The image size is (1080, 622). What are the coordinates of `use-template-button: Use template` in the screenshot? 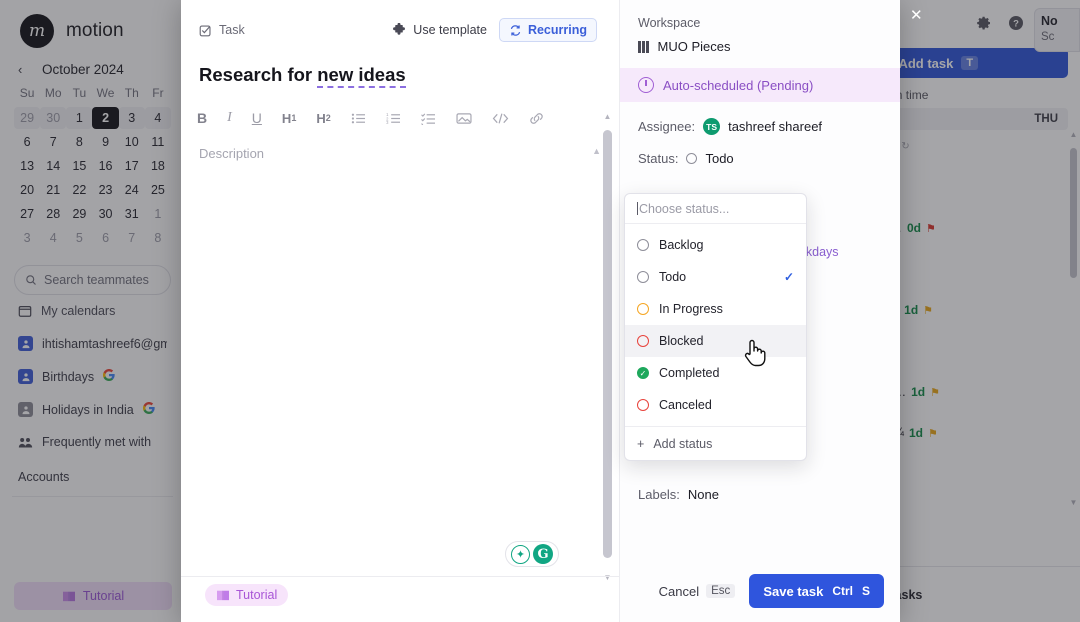 It's located at (439, 30).